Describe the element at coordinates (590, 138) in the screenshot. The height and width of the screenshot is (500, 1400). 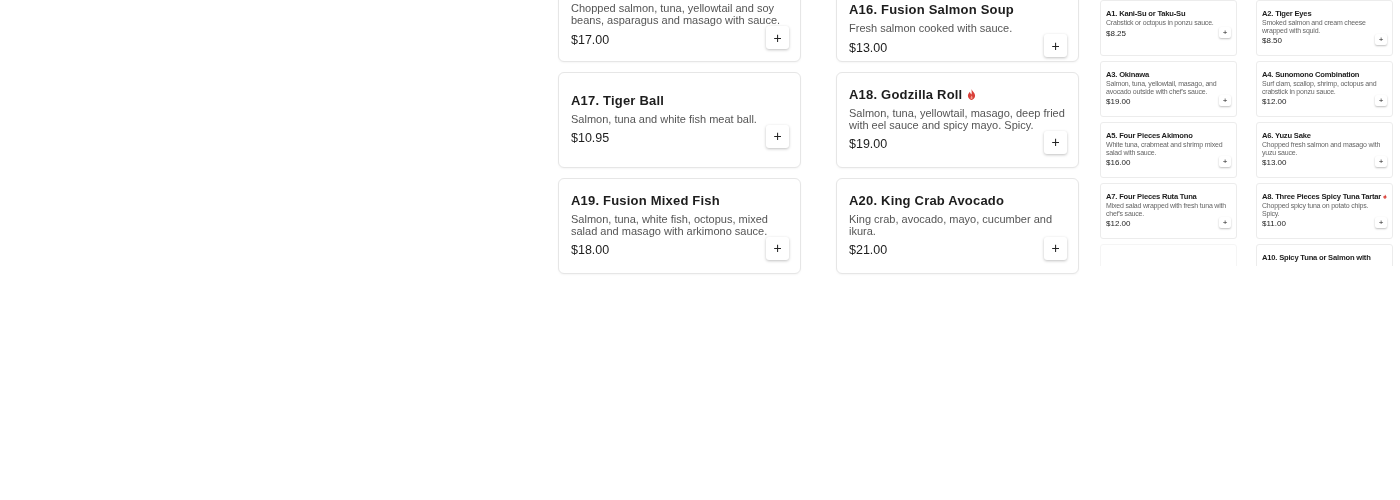
I see `item-price: $10.95` at that location.